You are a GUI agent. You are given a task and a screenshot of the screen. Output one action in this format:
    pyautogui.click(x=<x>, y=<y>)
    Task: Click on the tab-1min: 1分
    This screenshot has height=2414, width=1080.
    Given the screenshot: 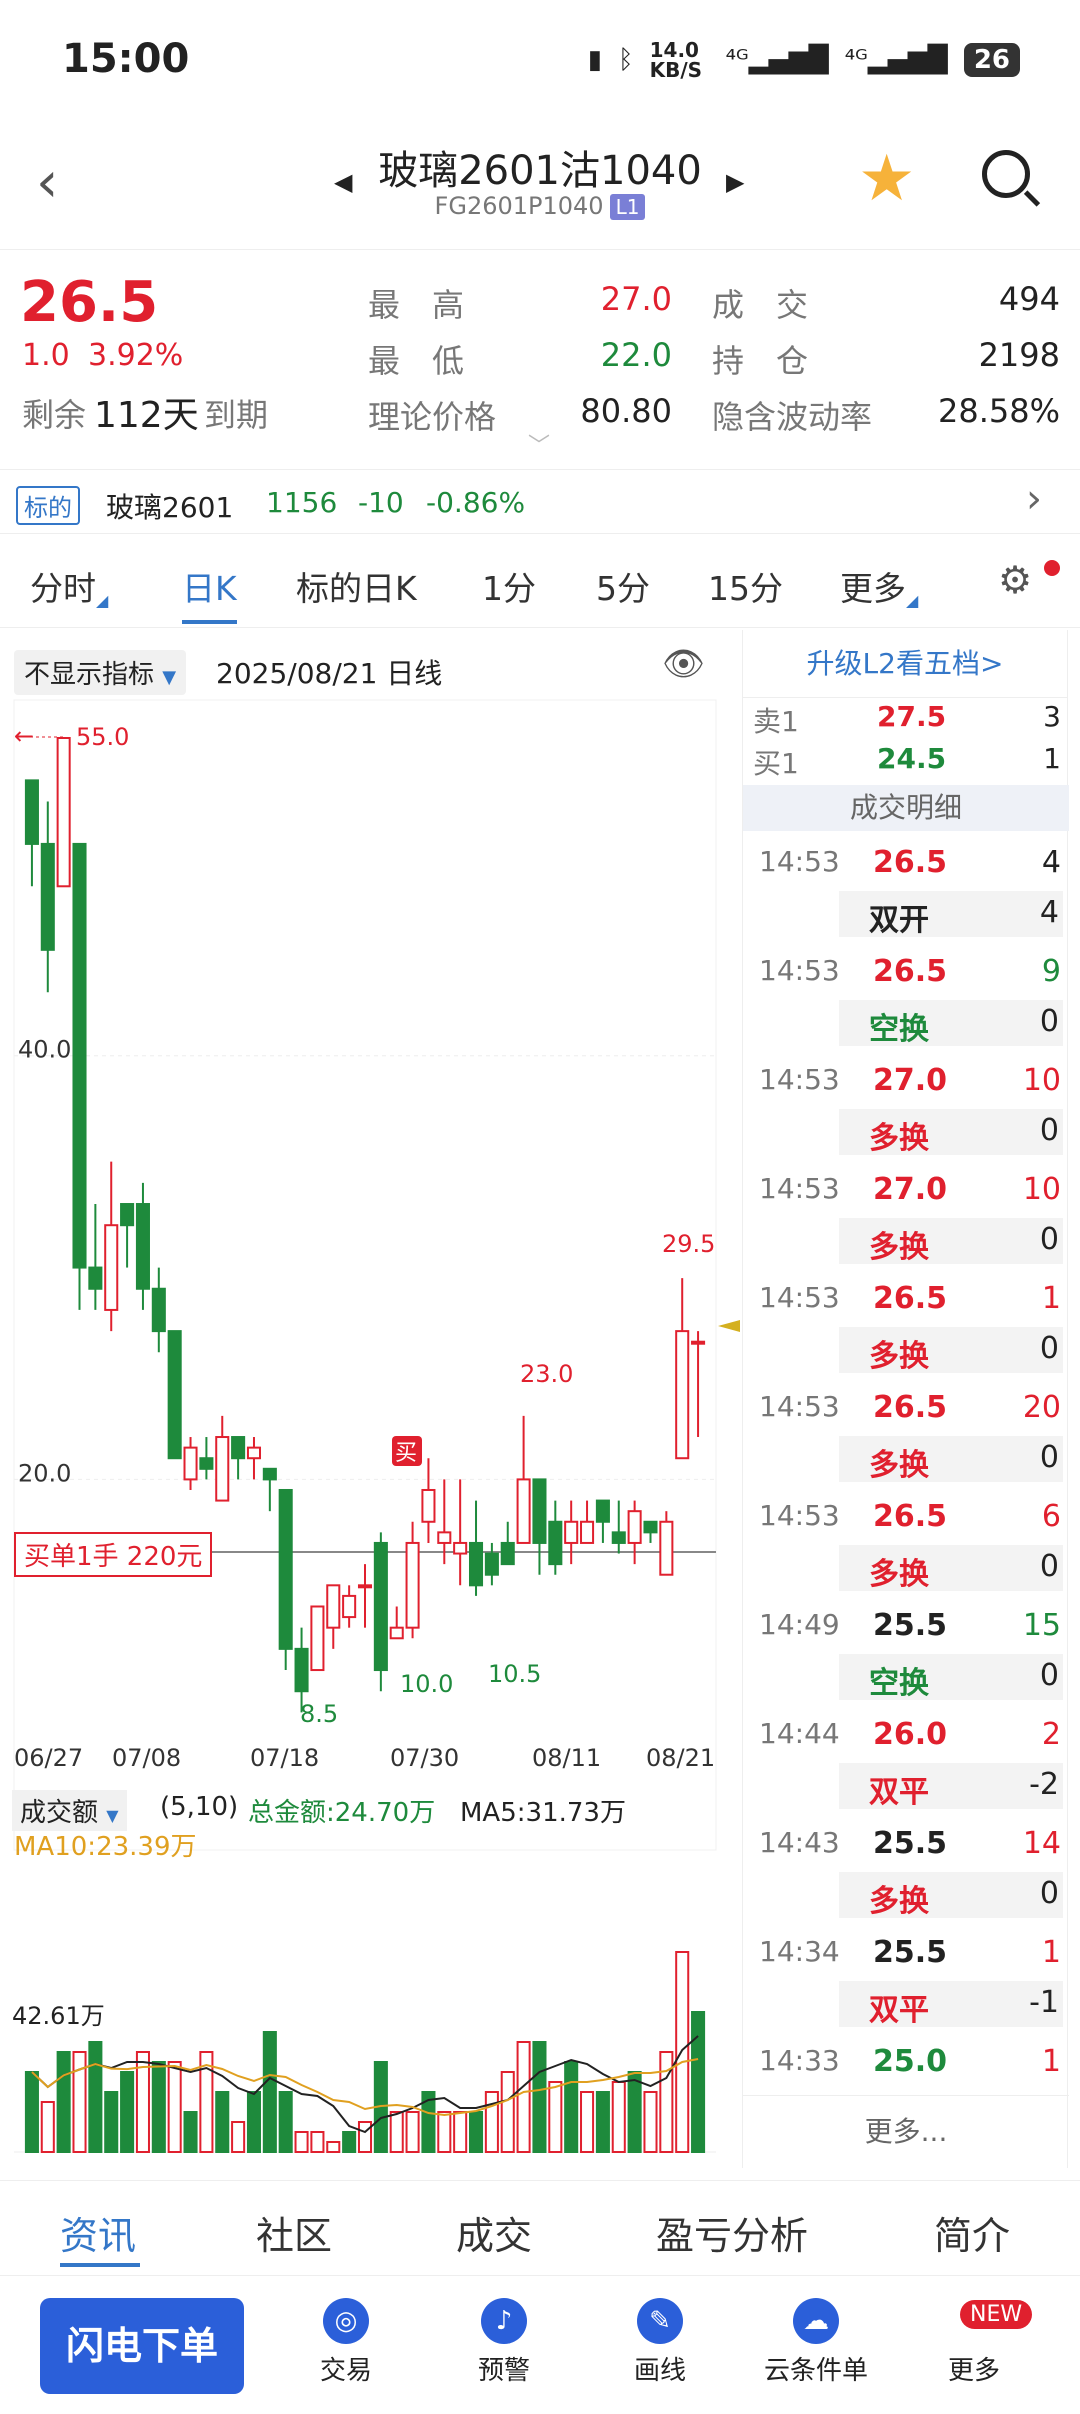 What is the action you would take?
    pyautogui.click(x=509, y=586)
    